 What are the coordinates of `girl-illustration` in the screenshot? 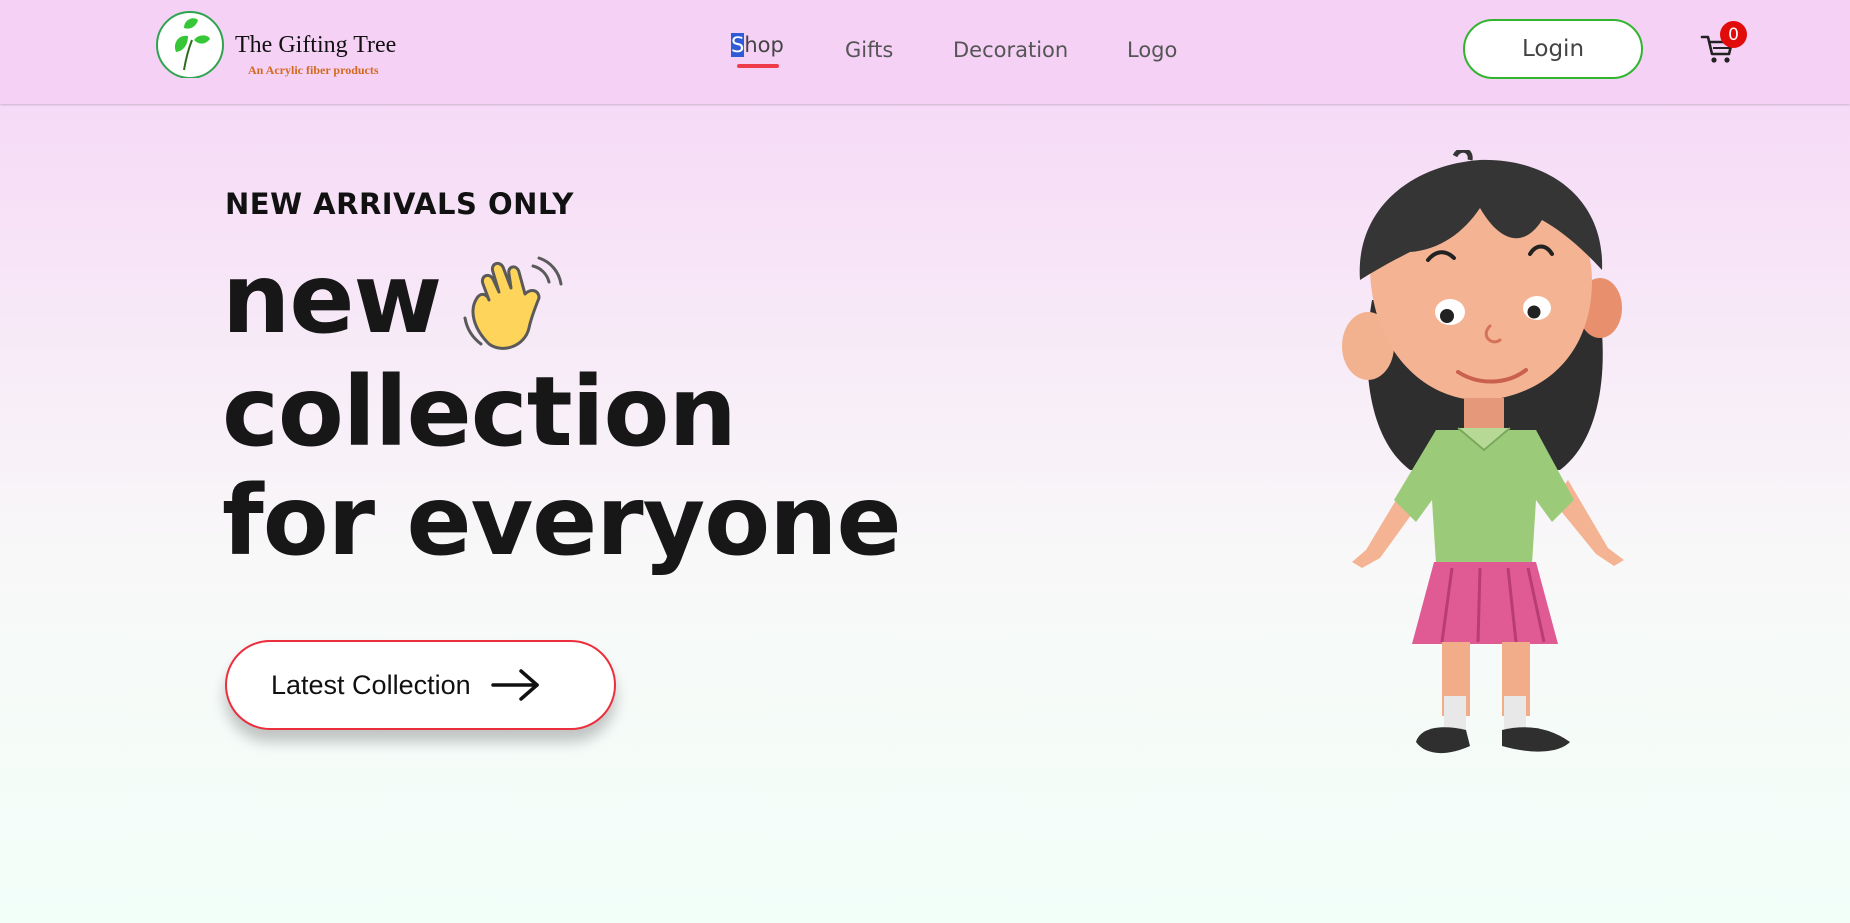 It's located at (1483, 452).